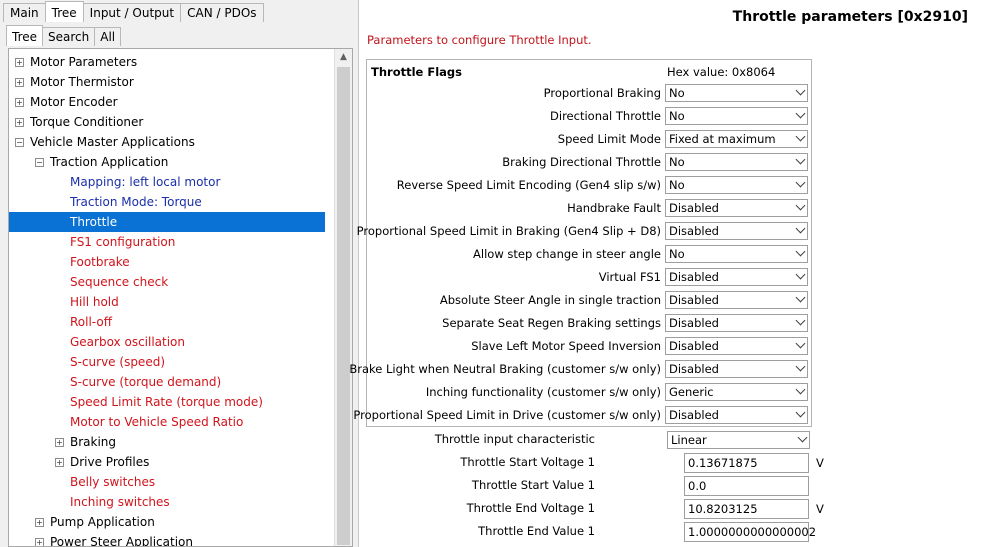  What do you see at coordinates (169, 182) in the screenshot?
I see `tree-item: Mapping: left local motor` at bounding box center [169, 182].